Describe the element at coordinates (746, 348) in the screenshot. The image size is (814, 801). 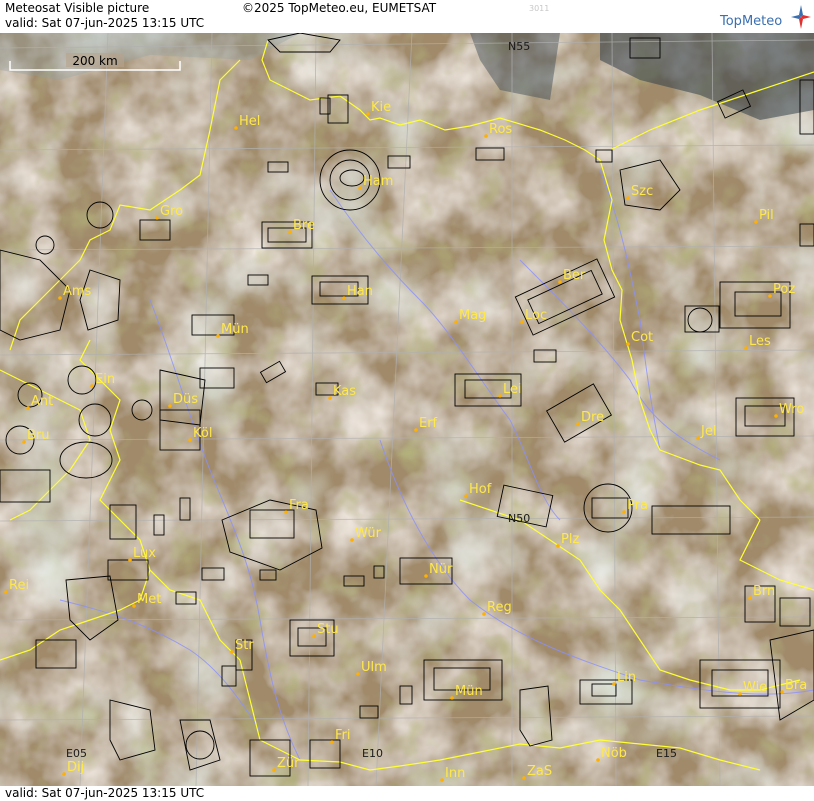
I see `city-dot-les` at that location.